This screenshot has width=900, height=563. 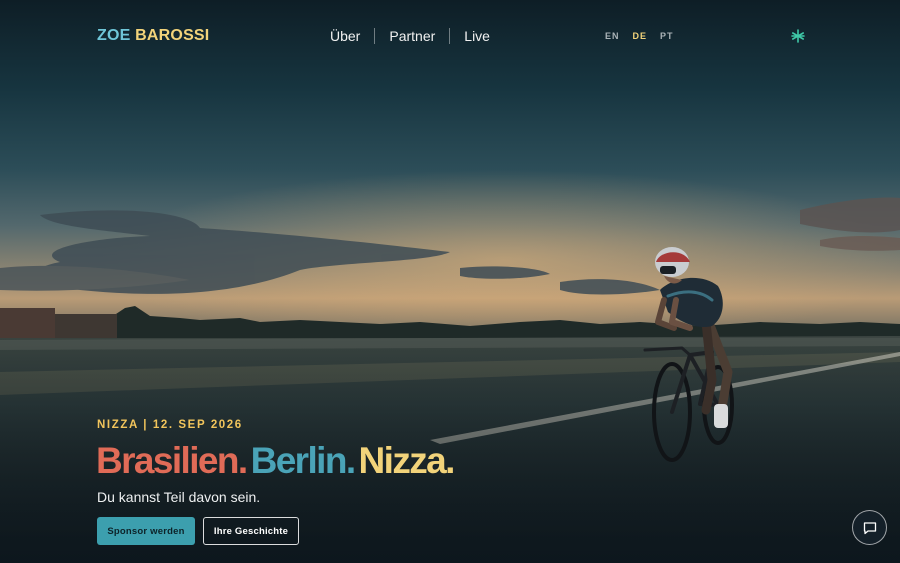 I want to click on chat-button, so click(x=869, y=527).